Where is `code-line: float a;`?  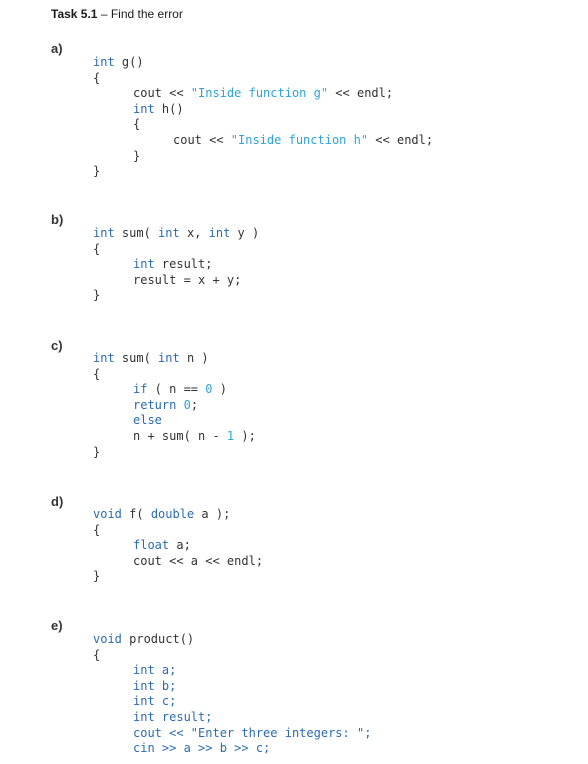
code-line: float a; is located at coordinates (178, 546).